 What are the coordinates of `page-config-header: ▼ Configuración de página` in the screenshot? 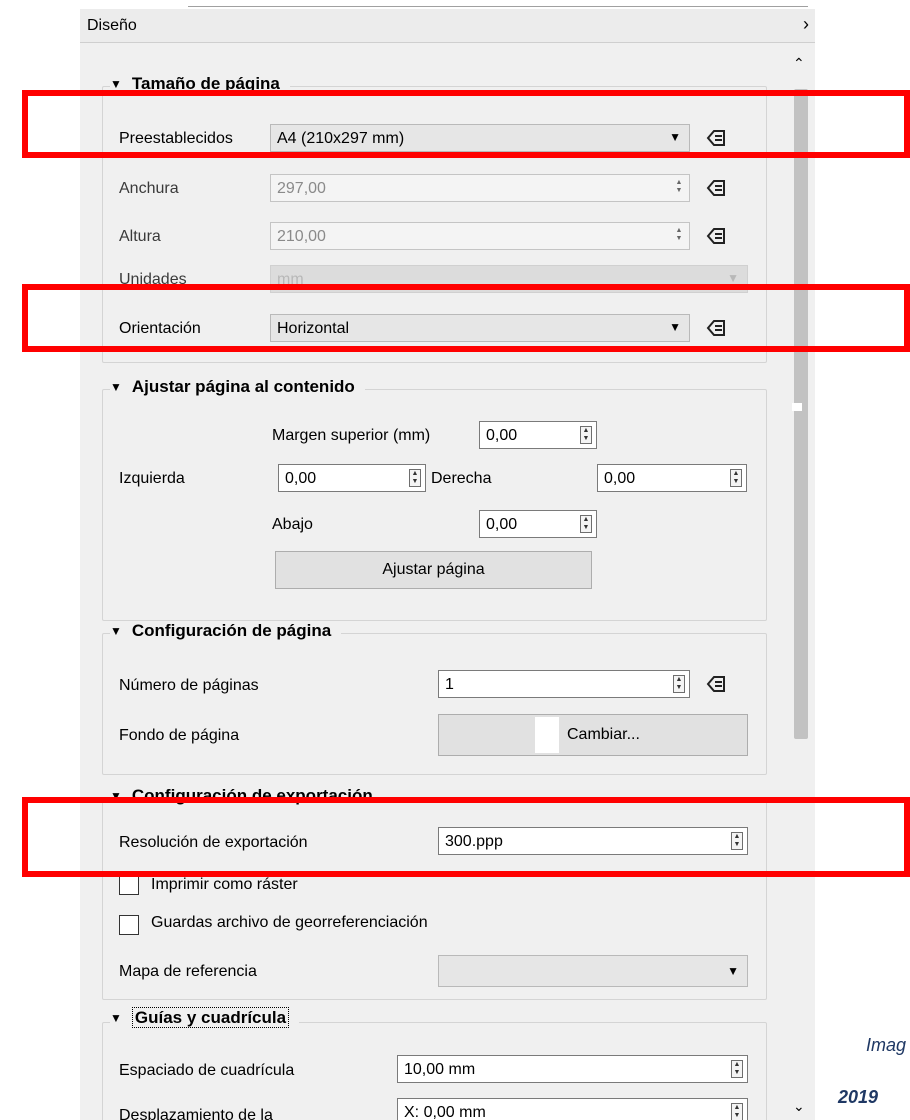 It's located at (226, 631).